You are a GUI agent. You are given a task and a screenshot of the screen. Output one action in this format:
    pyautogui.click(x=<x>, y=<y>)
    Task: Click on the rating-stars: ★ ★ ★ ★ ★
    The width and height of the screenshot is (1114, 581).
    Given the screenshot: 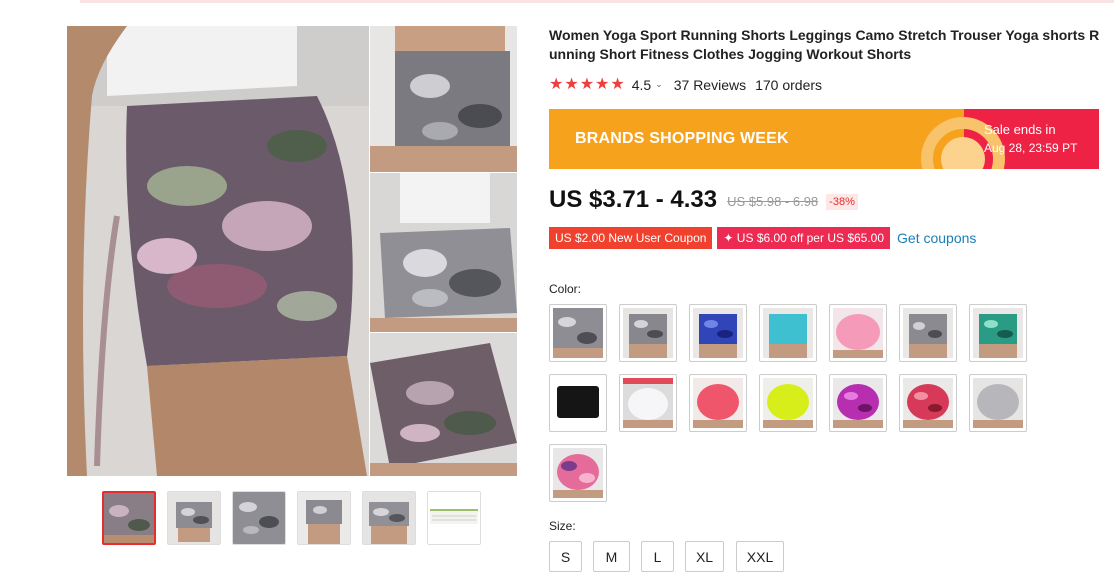 What is the action you would take?
    pyautogui.click(x=587, y=85)
    